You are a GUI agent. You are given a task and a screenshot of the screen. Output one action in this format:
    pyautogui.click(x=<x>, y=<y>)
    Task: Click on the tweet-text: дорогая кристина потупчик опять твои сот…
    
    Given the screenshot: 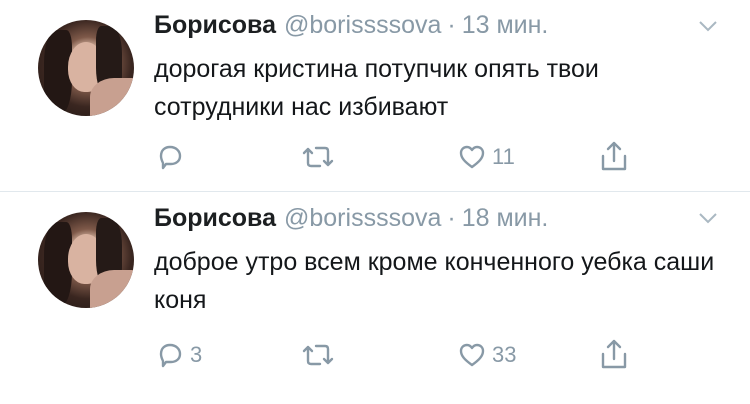 What is the action you would take?
    pyautogui.click(x=376, y=88)
    